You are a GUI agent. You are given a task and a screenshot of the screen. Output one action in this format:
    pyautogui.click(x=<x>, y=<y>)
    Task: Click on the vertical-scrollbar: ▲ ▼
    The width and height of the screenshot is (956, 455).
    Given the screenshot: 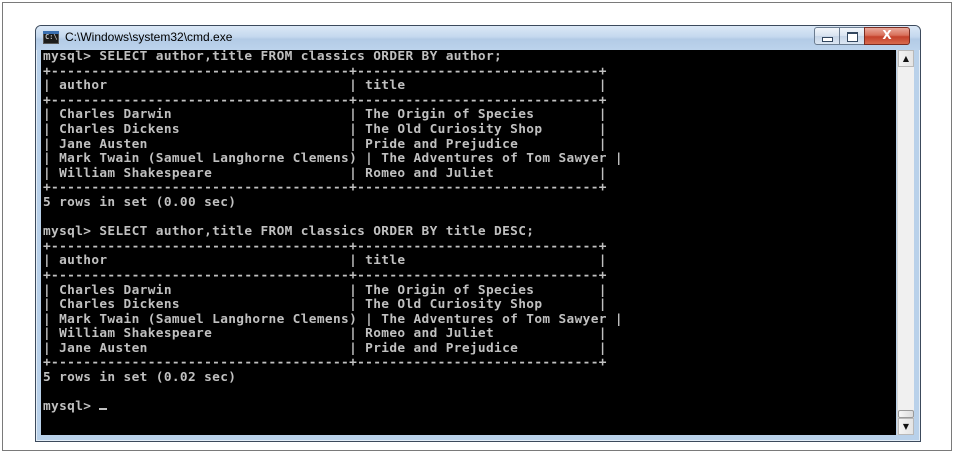 What is the action you would take?
    pyautogui.click(x=905, y=242)
    